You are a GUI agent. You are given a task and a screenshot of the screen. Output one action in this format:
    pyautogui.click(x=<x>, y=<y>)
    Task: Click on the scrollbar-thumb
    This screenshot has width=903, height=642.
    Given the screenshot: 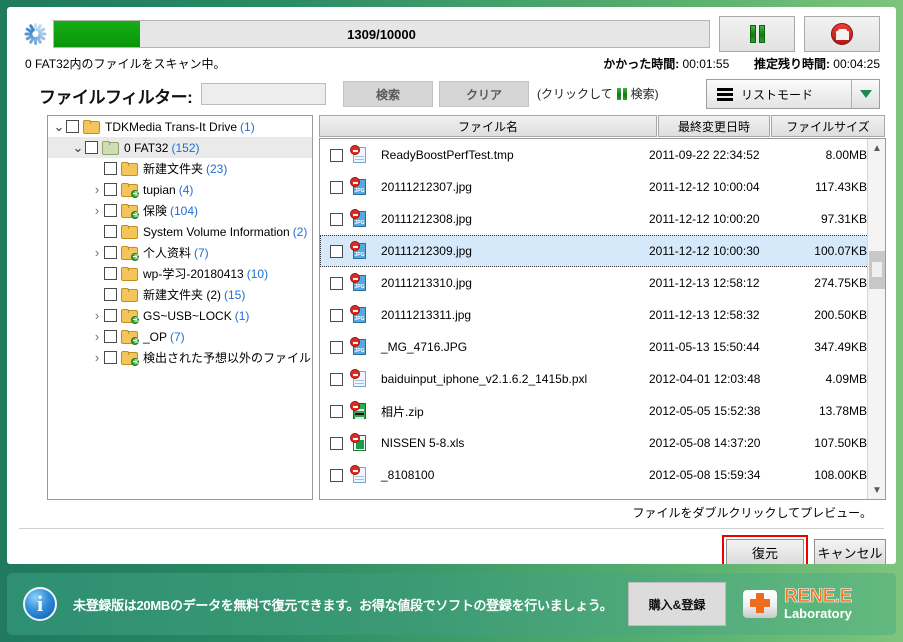 What is the action you would take?
    pyautogui.click(x=877, y=270)
    